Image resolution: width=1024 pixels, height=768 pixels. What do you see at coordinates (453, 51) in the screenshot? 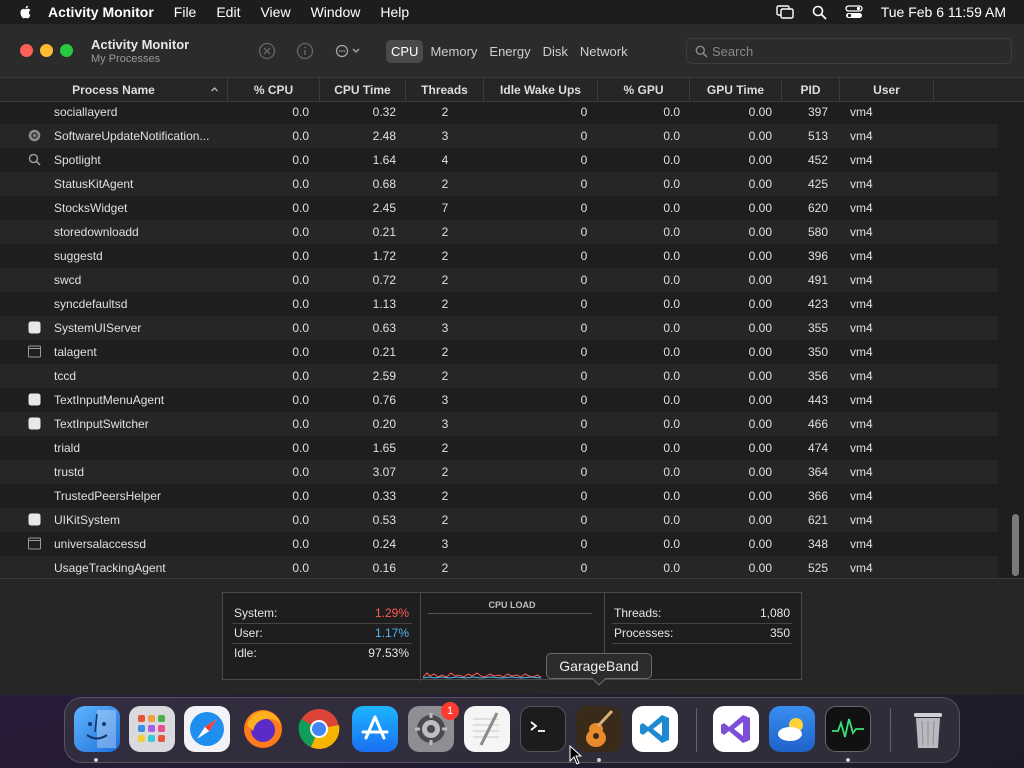
I see `tab-memory: Memory` at bounding box center [453, 51].